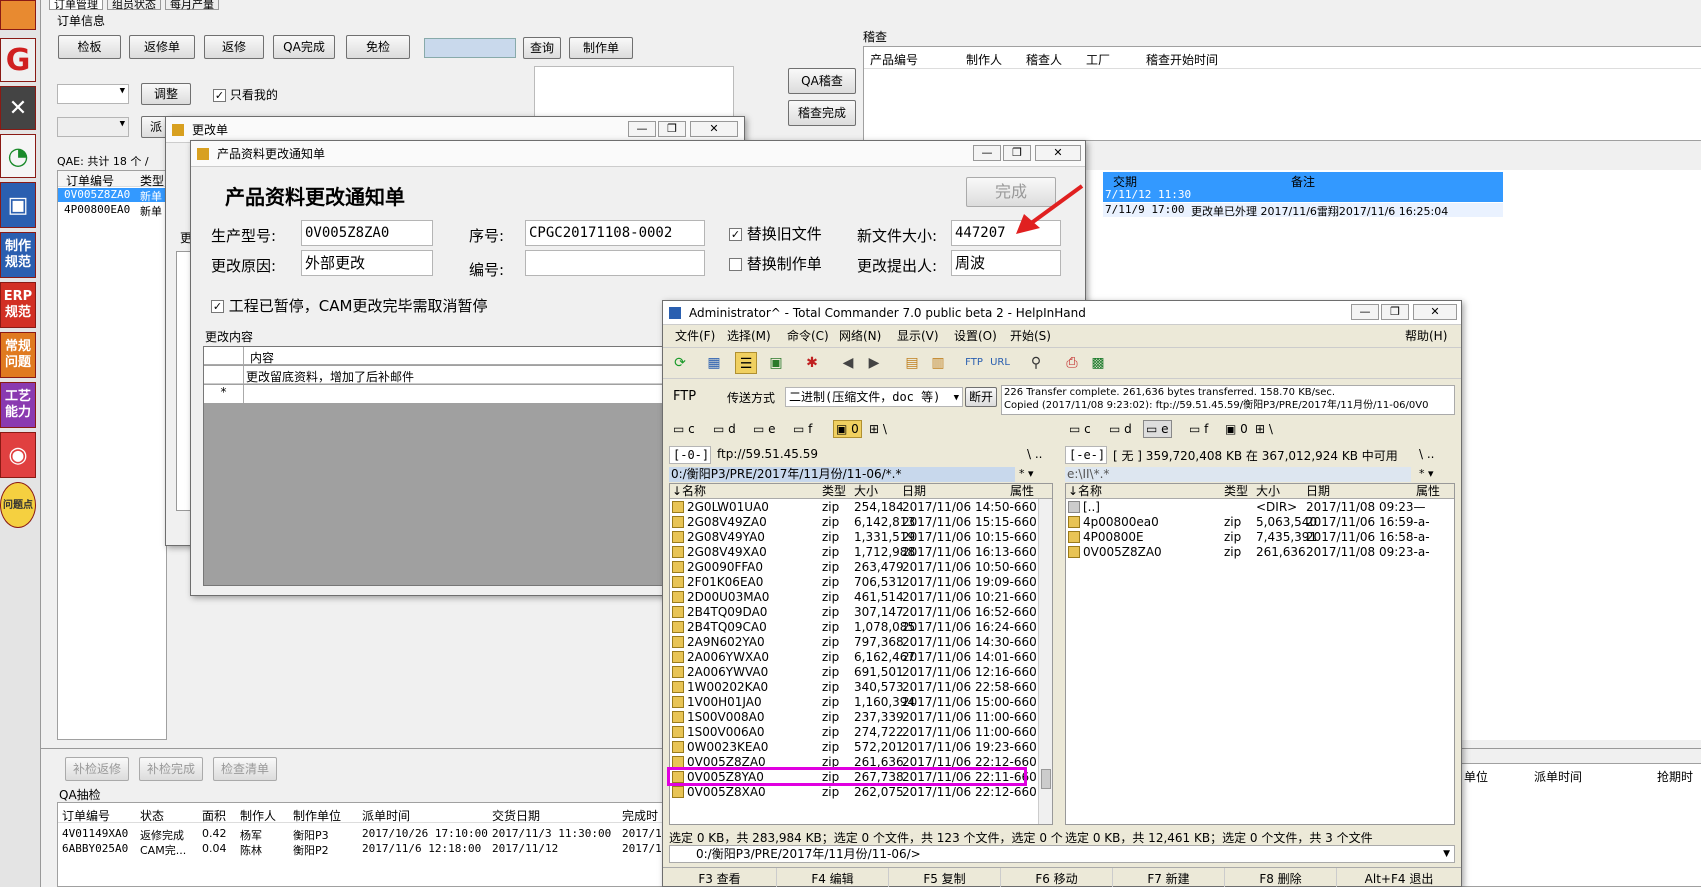 The image size is (1701, 887). What do you see at coordinates (812, 363) in the screenshot?
I see `tools-icon: ✱` at bounding box center [812, 363].